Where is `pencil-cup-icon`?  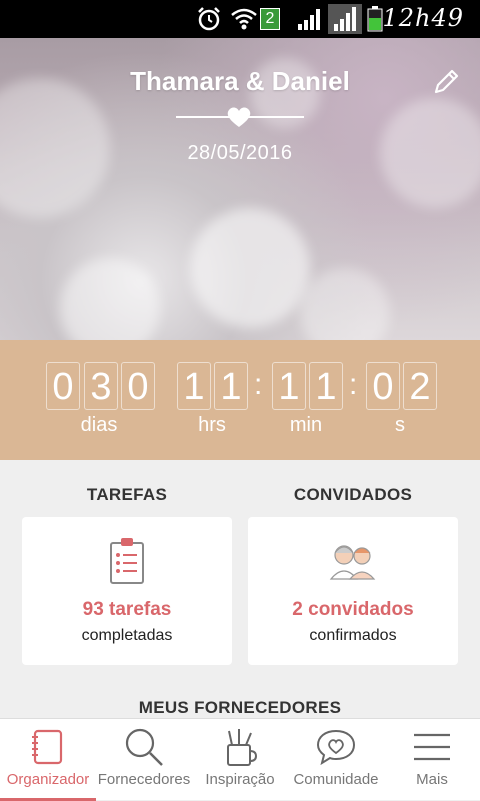
pencil-cup-icon is located at coordinates (242, 747).